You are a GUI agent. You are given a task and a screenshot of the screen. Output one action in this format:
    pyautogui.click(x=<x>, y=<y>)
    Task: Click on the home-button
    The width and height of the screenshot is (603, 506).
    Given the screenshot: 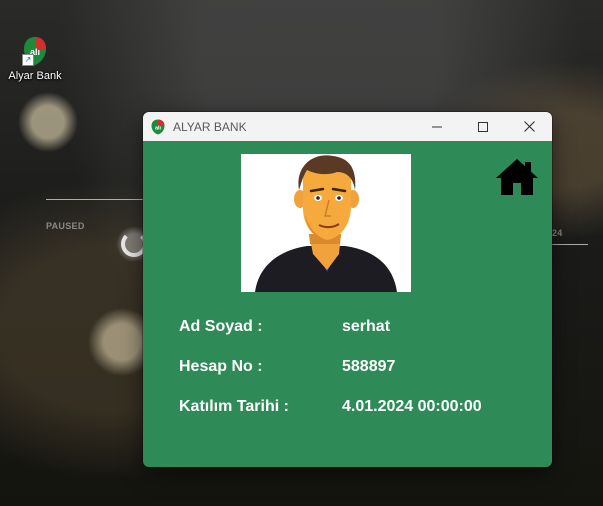 What is the action you would take?
    pyautogui.click(x=517, y=177)
    